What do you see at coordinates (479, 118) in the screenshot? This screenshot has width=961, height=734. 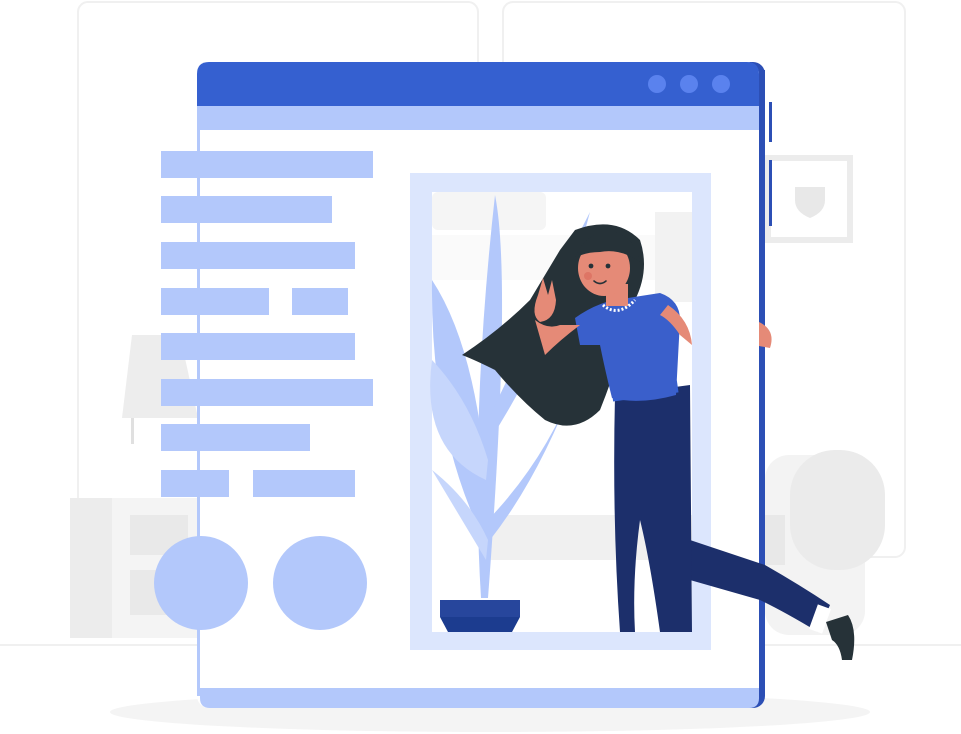 I see `window-address-bar` at bounding box center [479, 118].